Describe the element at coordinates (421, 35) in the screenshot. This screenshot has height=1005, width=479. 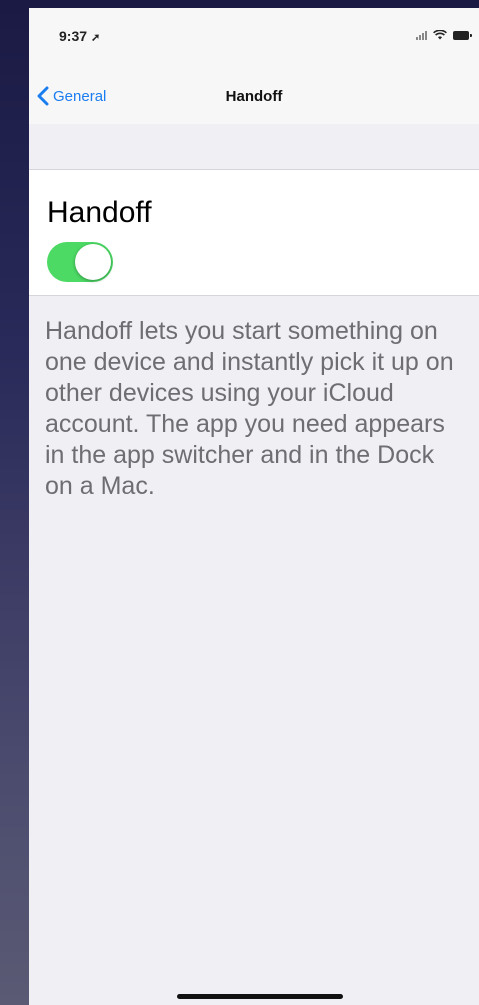
I see `signal-icon` at that location.